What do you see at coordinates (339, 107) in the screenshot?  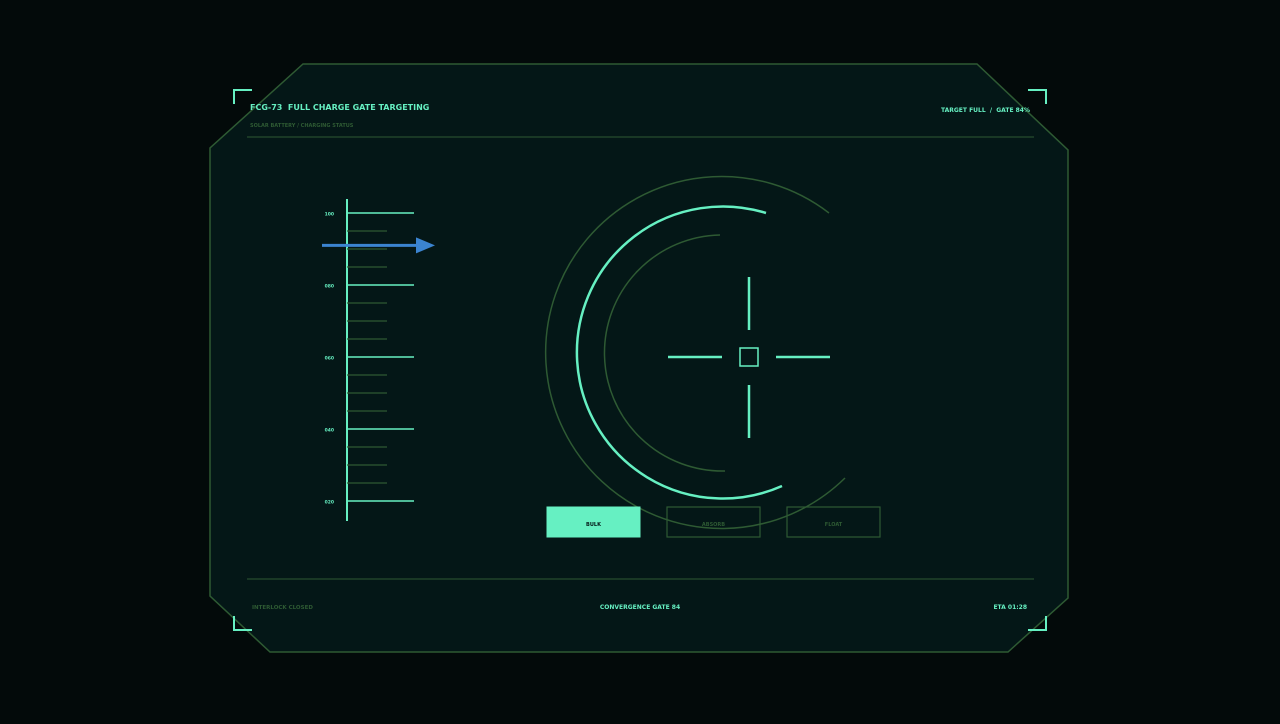 I see `panel-title: FCG-73 FULL CHARGE GATE TARGETING` at bounding box center [339, 107].